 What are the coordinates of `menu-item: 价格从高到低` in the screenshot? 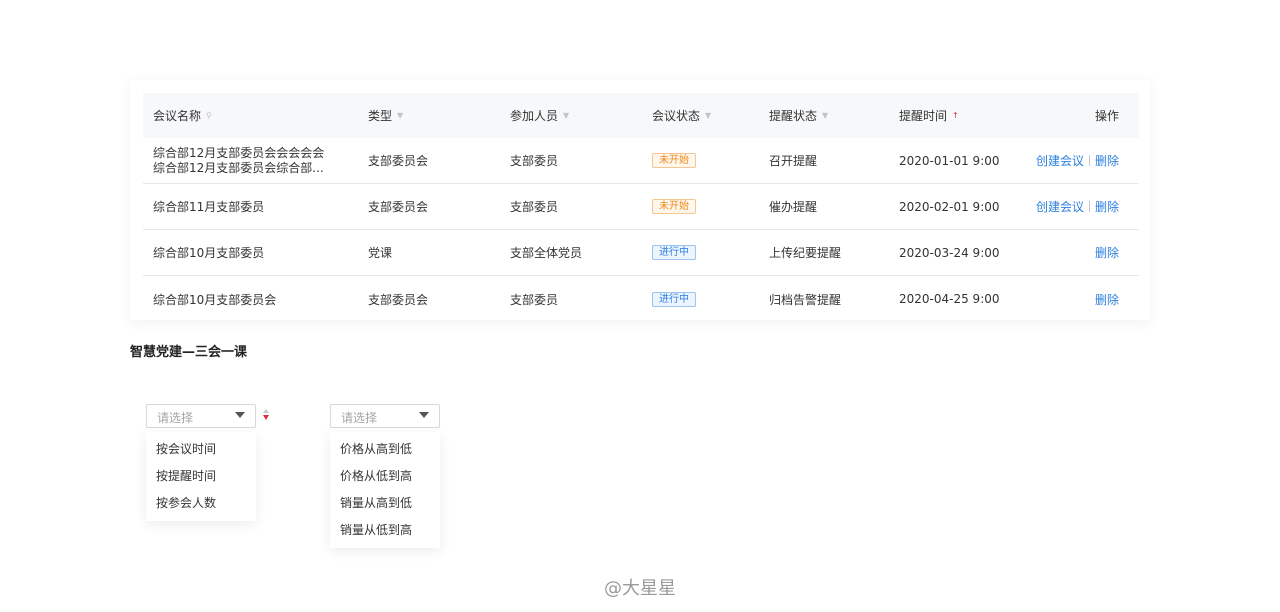 It's located at (385, 449).